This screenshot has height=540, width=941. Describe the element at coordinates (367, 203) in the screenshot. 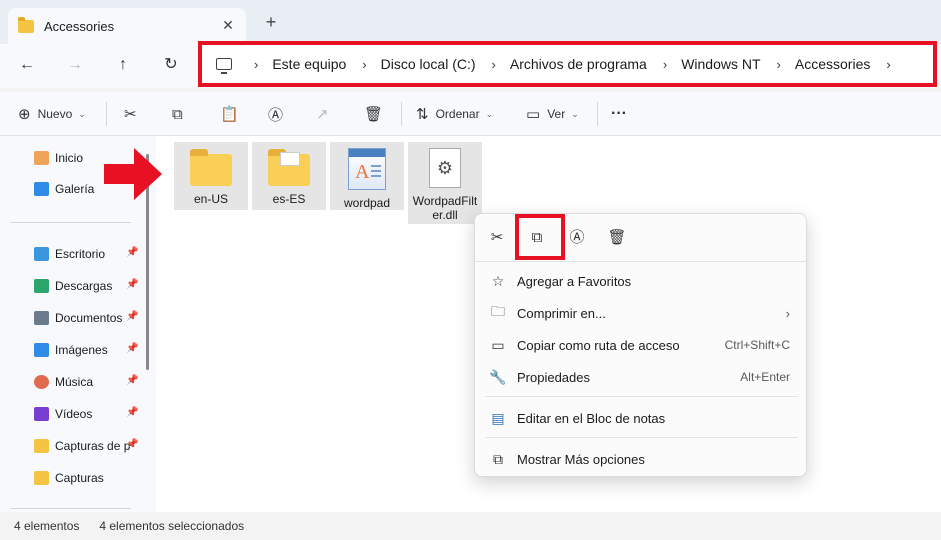

I see `file-name: wordpad` at that location.